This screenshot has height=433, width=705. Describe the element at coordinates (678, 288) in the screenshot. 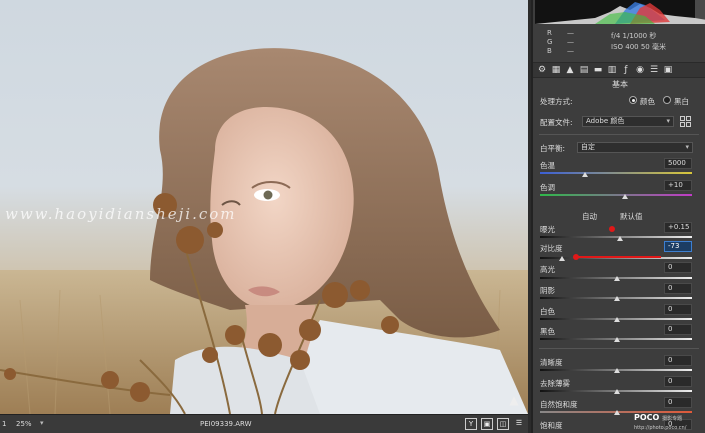

I see `value-shadows: 0` at that location.